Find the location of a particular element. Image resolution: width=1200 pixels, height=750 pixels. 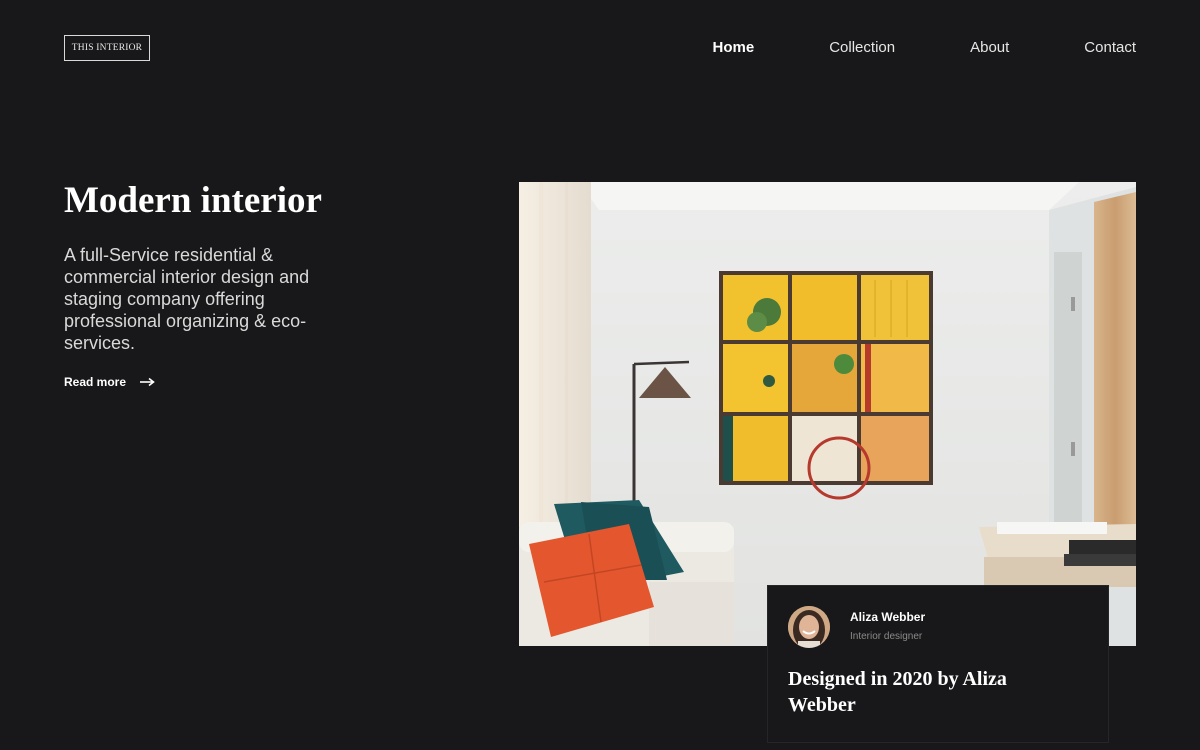

card-caption: Designed in 2020 by Aliza Webber is located at coordinates (897, 692).